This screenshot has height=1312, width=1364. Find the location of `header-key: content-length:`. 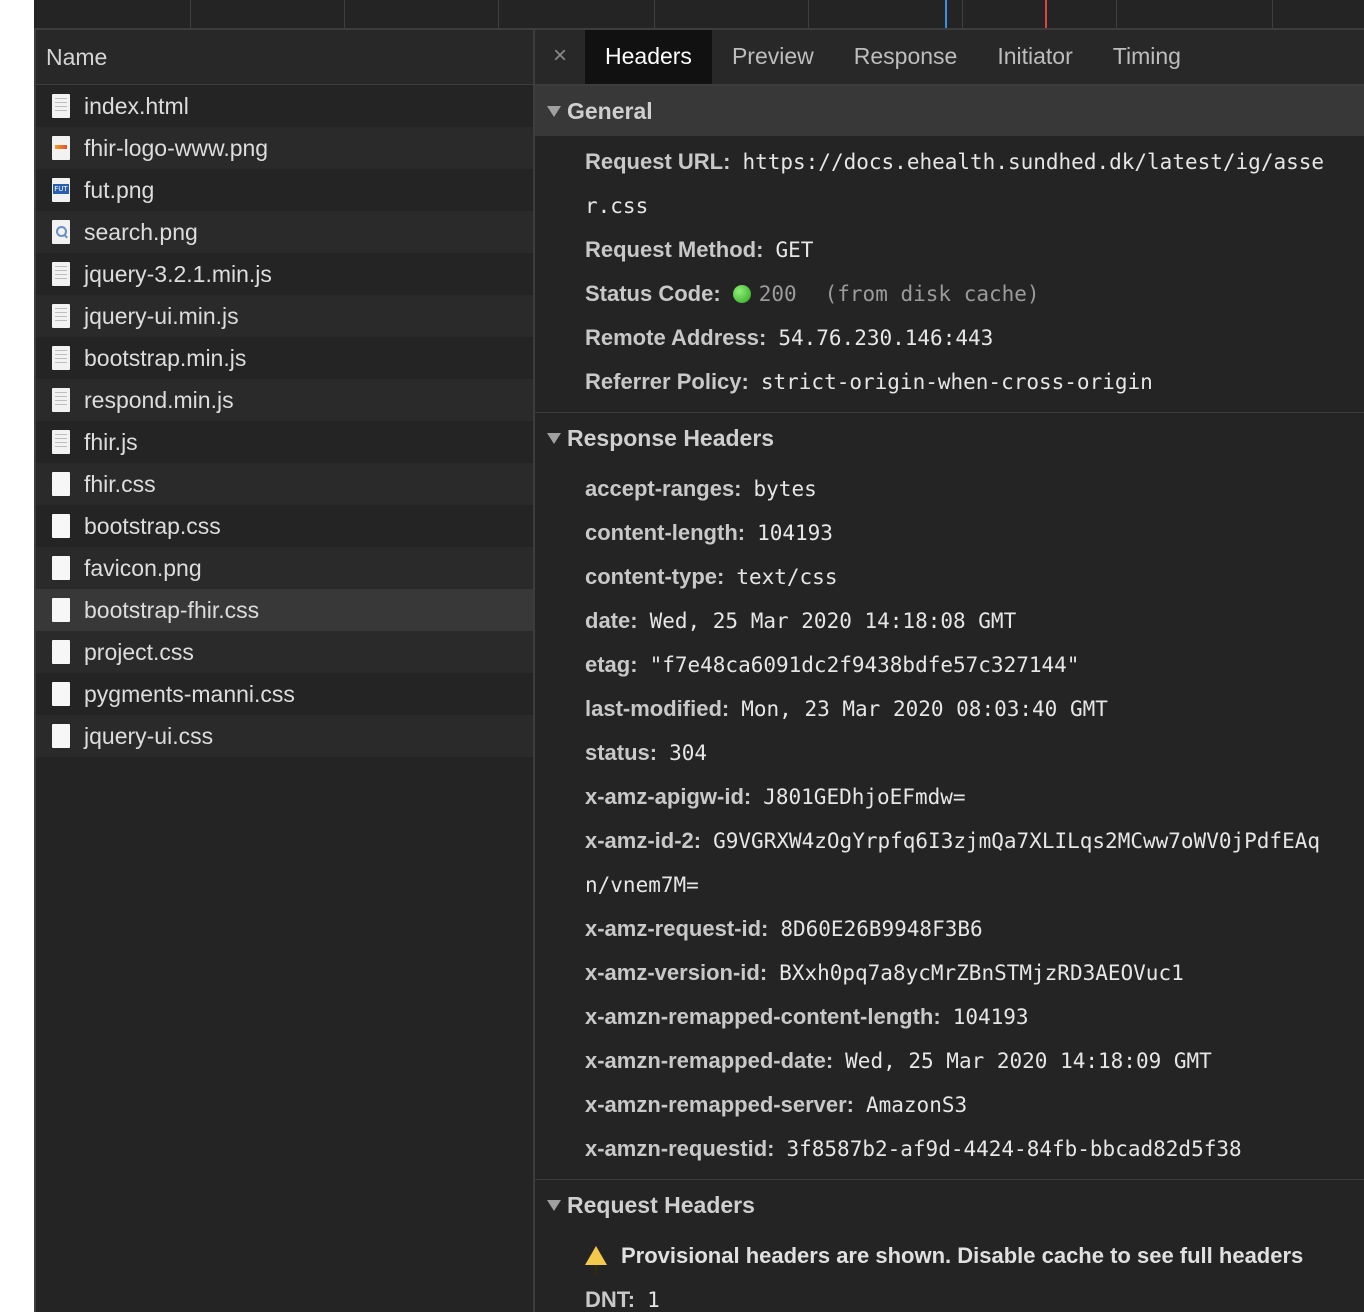

header-key: content-length: is located at coordinates (665, 532).